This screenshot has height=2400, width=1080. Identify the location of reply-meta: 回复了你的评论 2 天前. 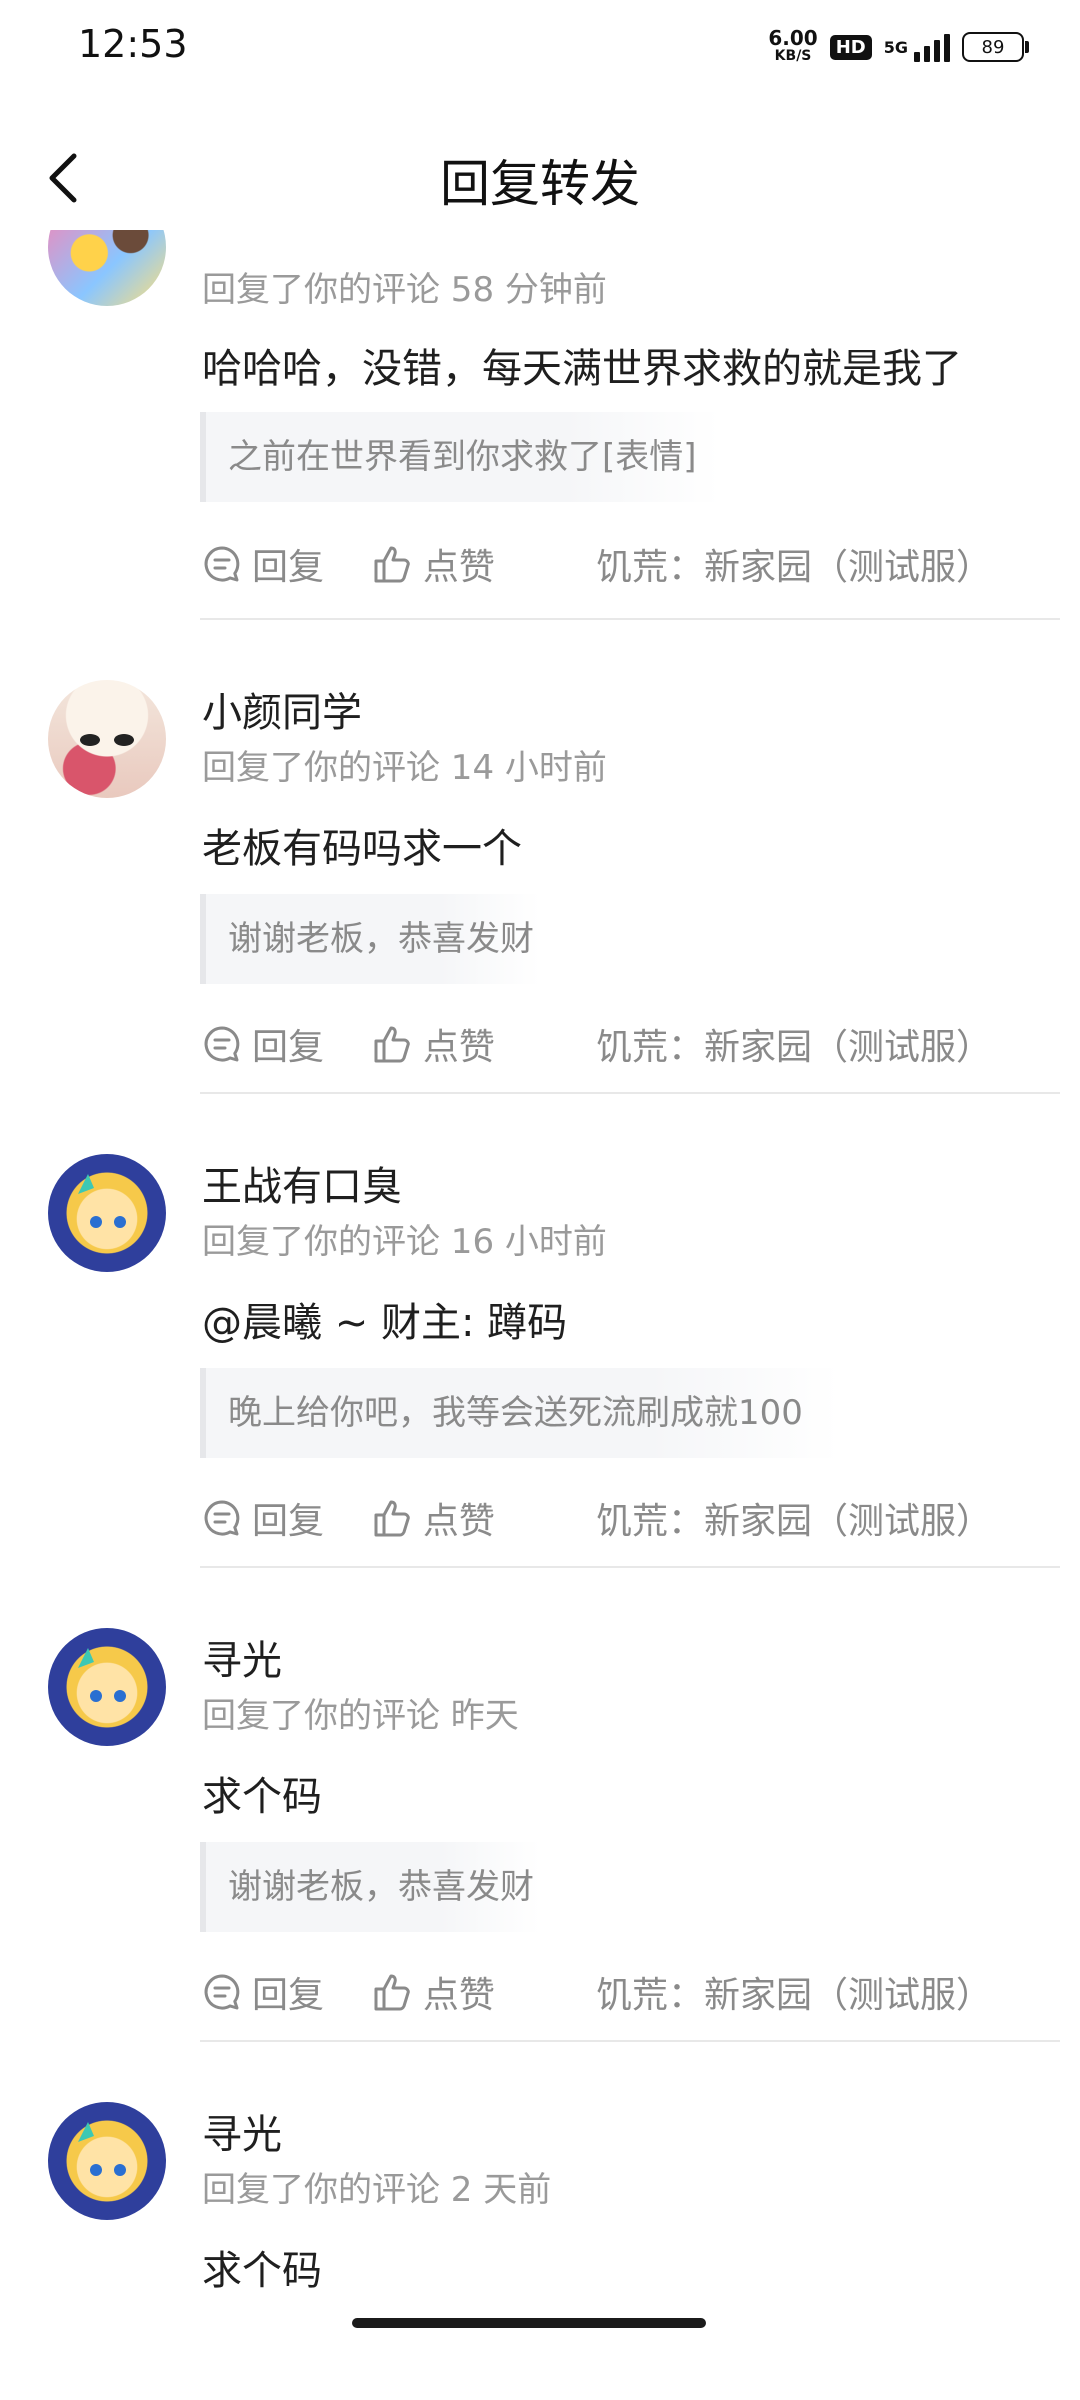
(377, 2190).